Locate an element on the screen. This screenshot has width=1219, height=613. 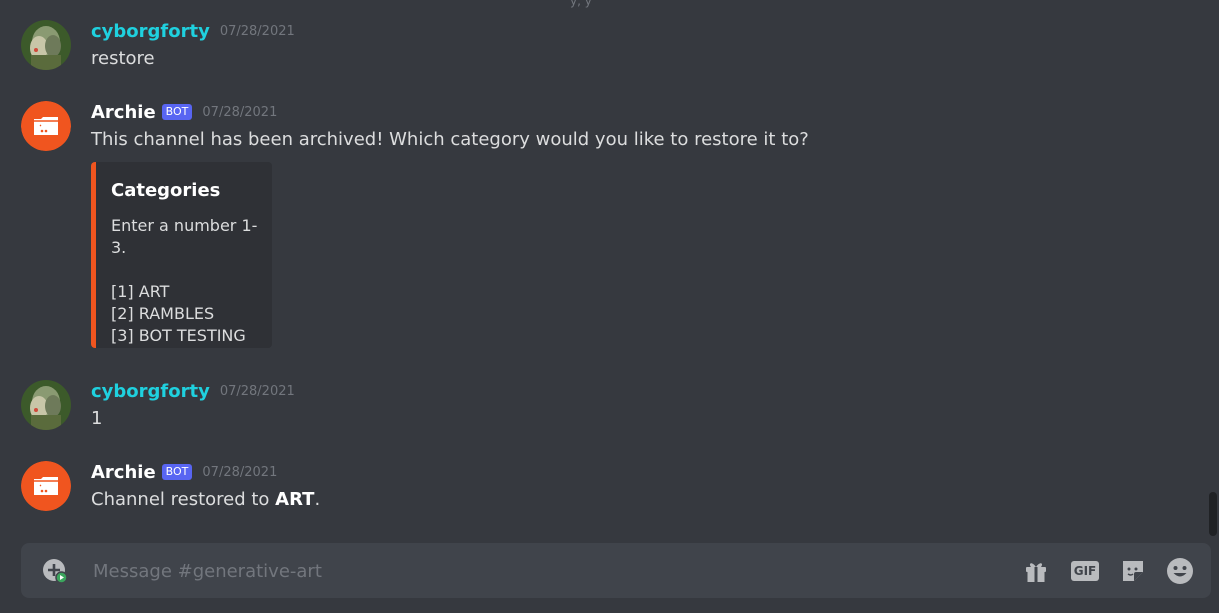
gif-label: GIF is located at coordinates (1085, 571).